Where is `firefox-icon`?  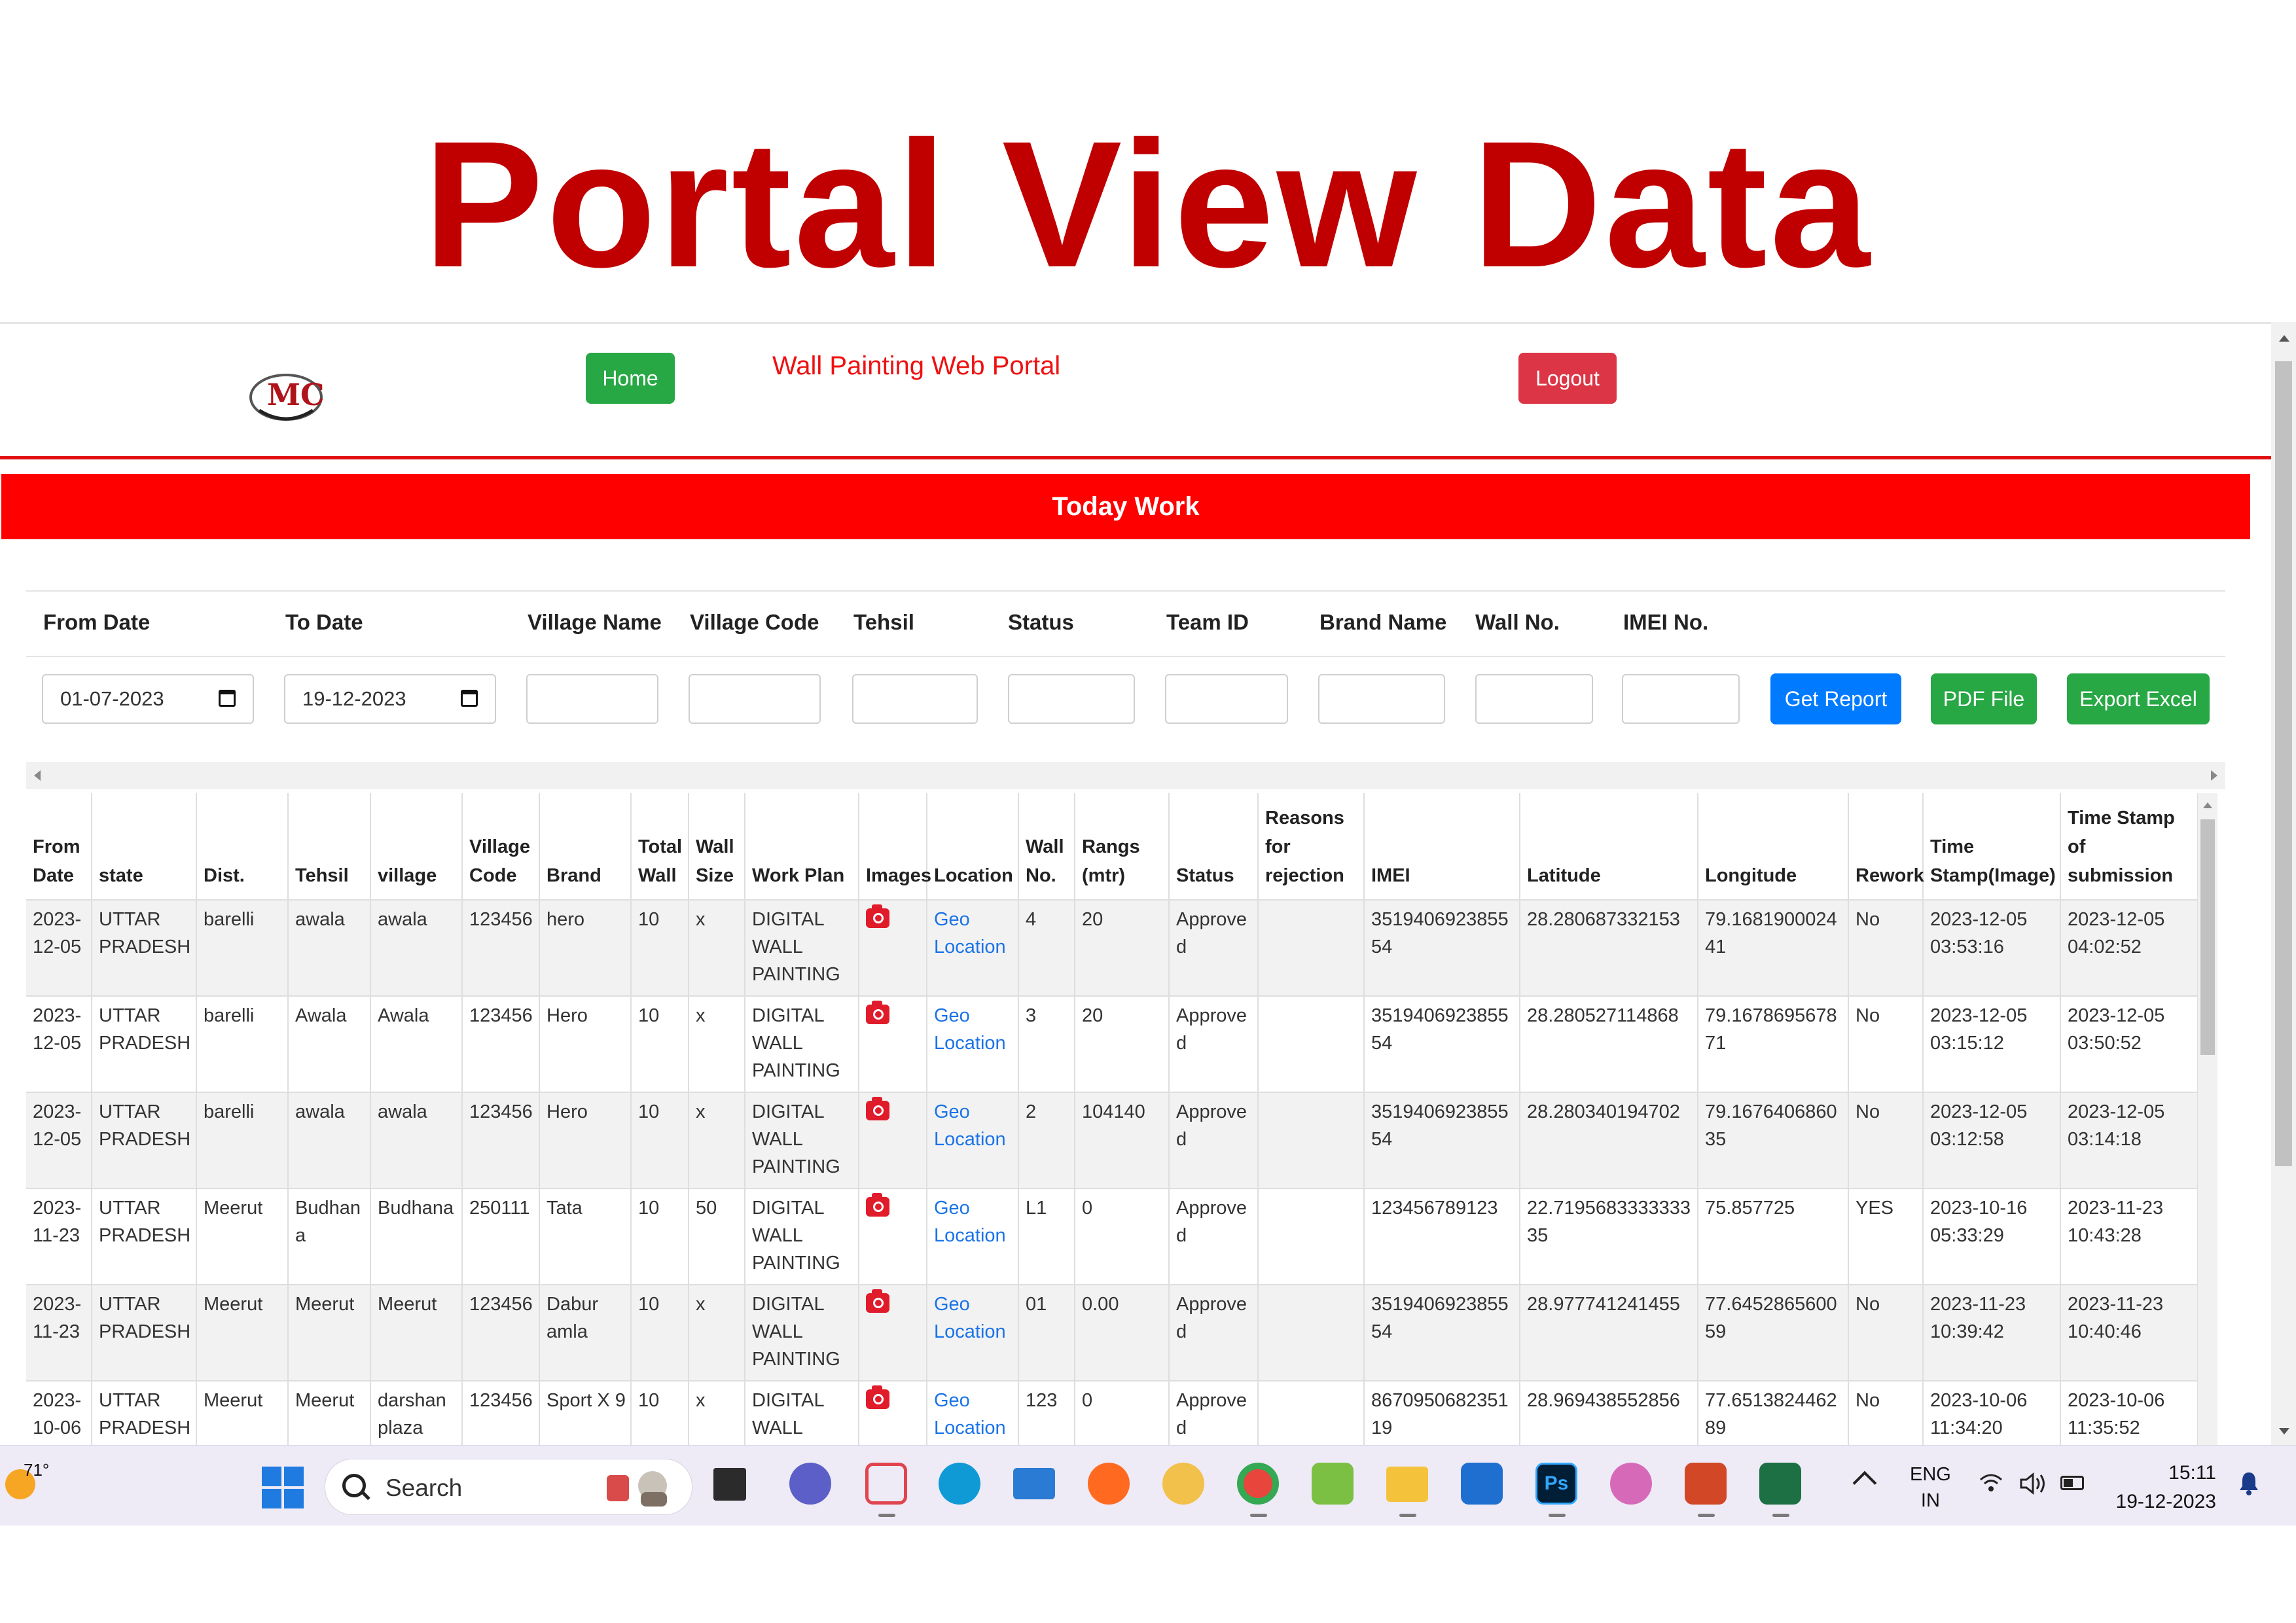
firefox-icon is located at coordinates (1109, 1484).